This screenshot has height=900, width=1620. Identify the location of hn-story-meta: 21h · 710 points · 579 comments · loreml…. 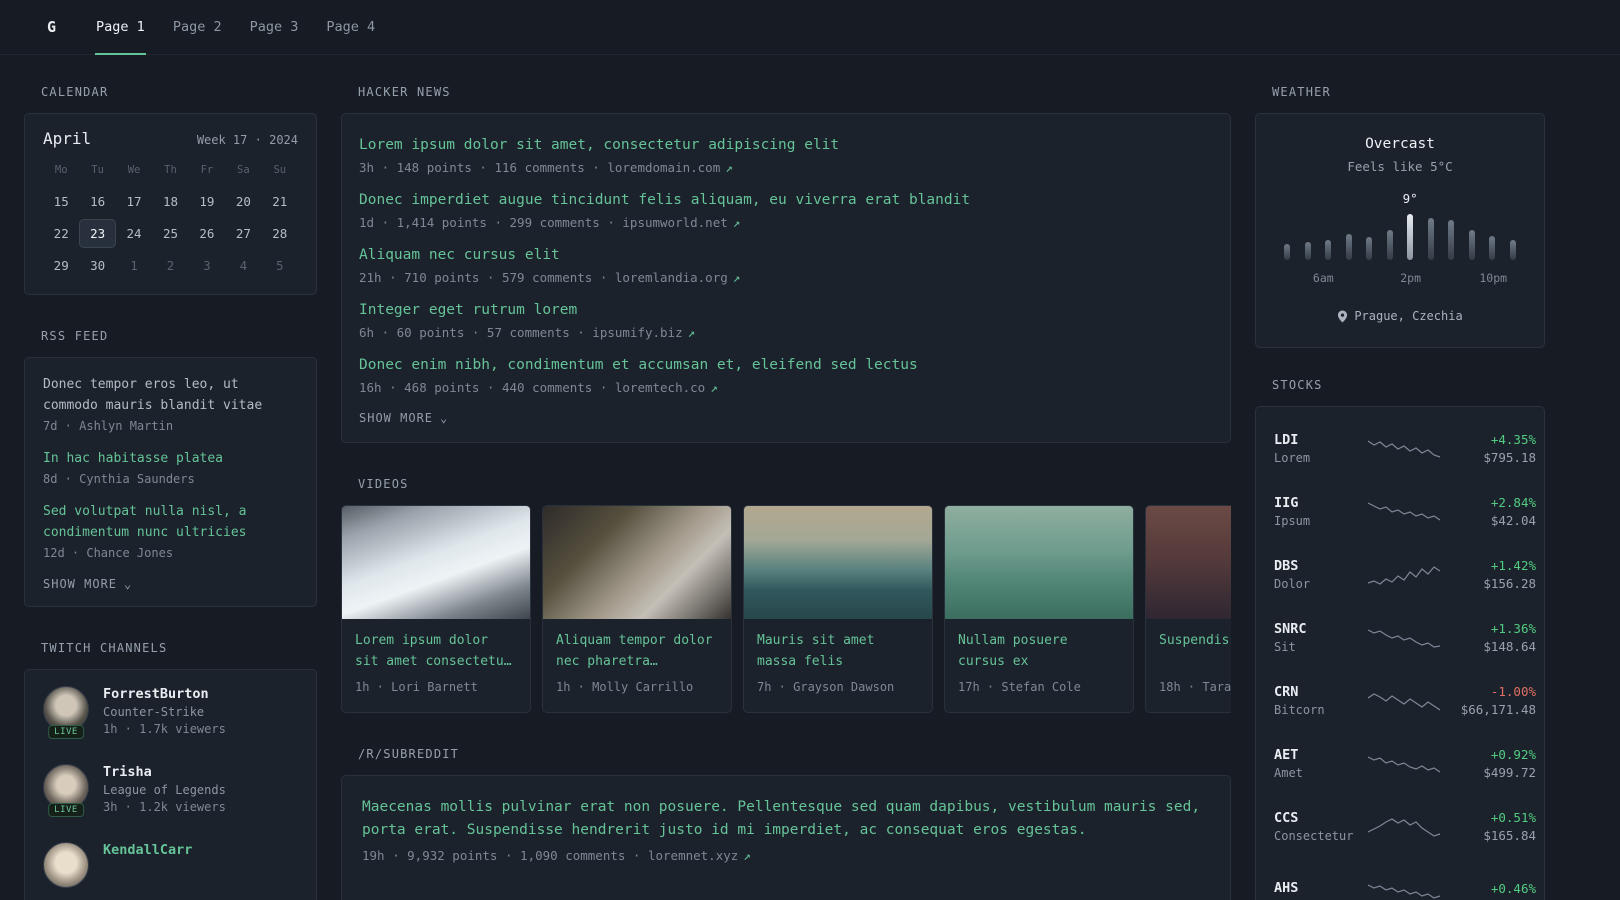
(786, 277).